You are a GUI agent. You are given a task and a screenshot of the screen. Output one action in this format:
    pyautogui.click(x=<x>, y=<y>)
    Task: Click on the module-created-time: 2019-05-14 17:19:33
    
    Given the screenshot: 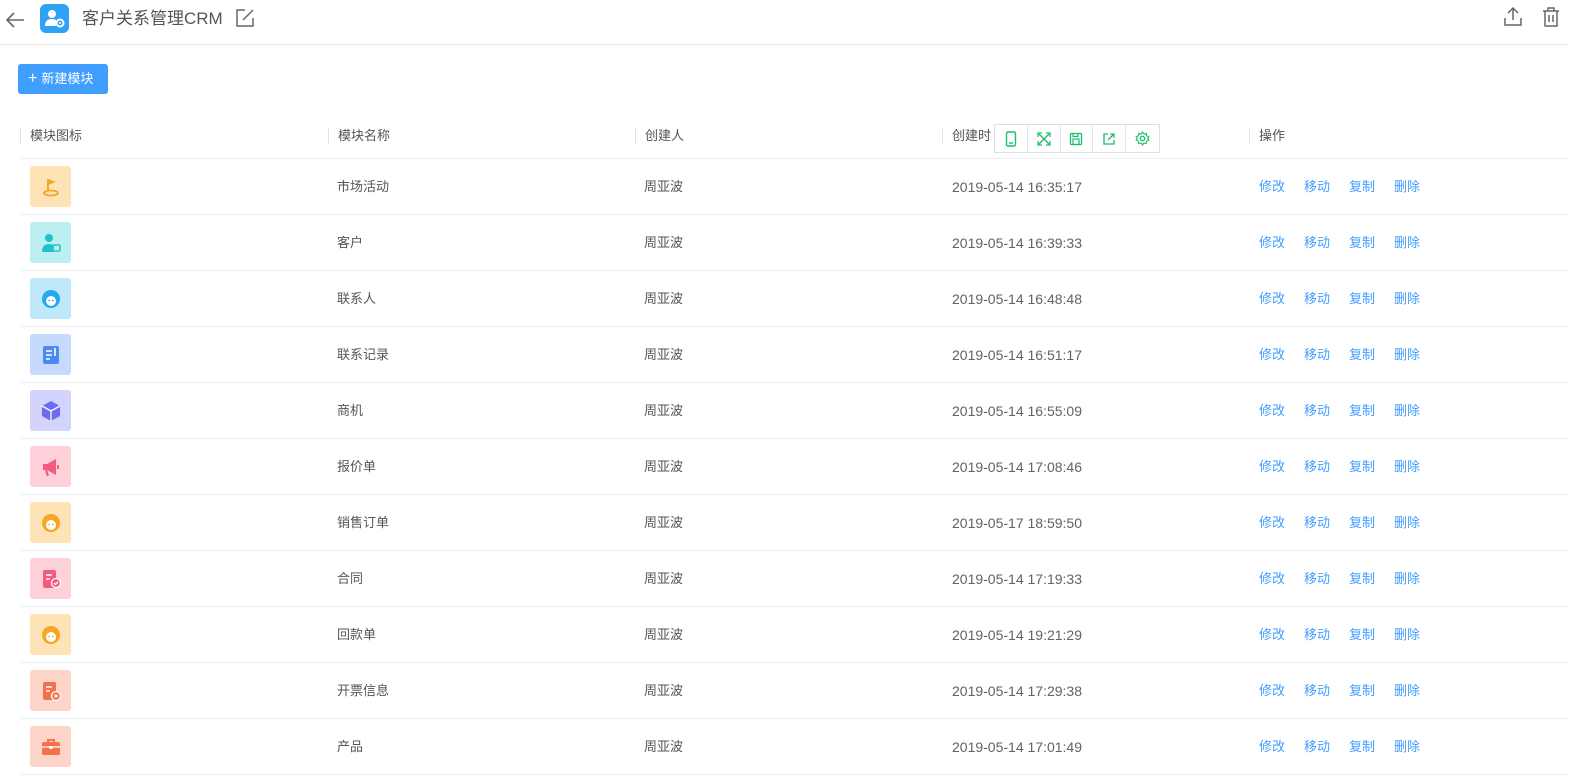 What is the action you would take?
    pyautogui.click(x=1017, y=579)
    